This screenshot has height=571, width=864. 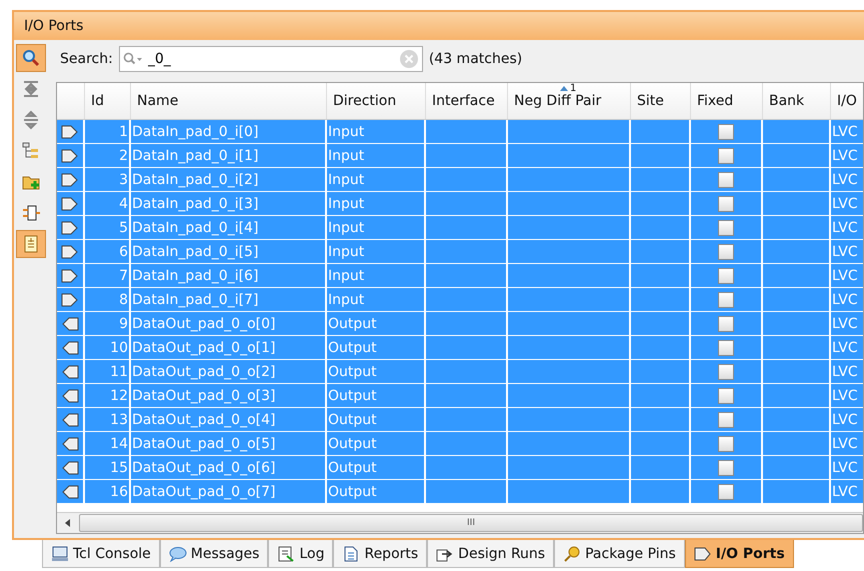 What do you see at coordinates (572, 554) in the screenshot?
I see `pin-icon` at bounding box center [572, 554].